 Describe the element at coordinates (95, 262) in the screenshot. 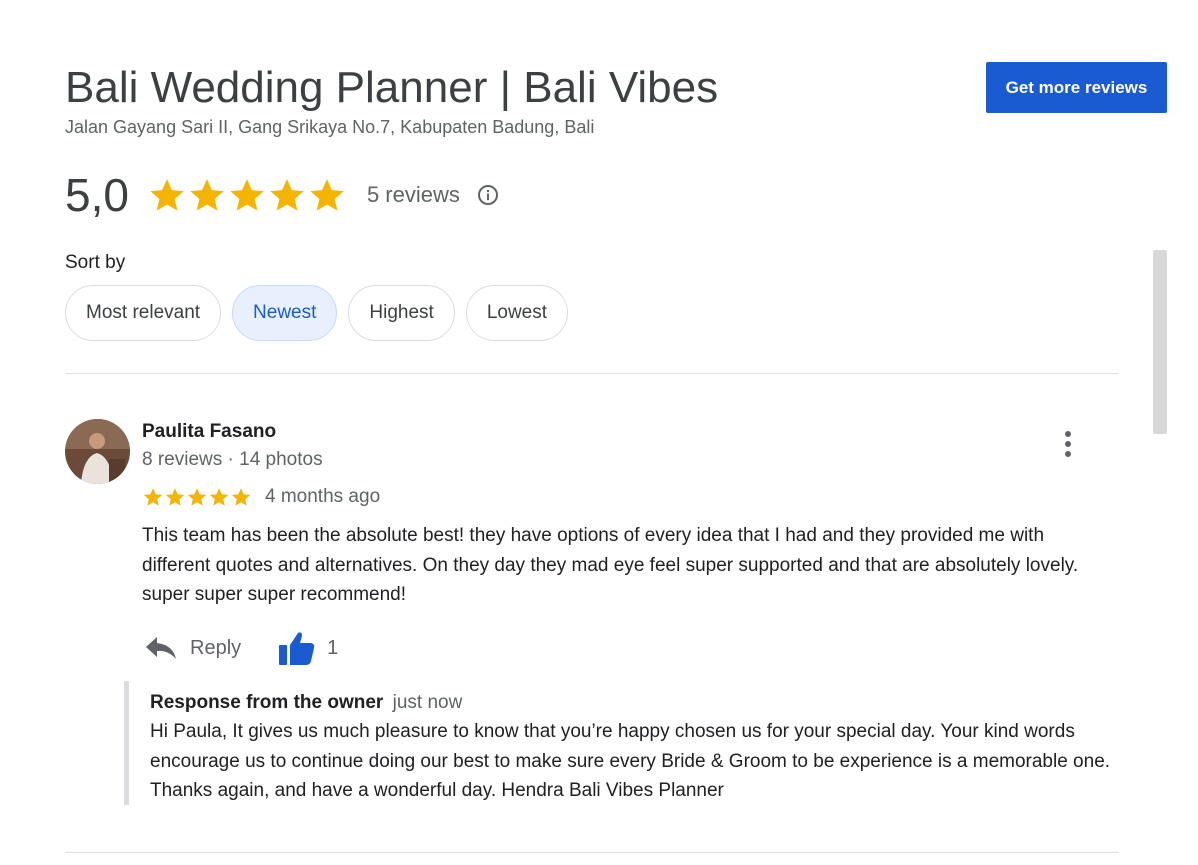

I see `sort-by-label: Sort by` at that location.